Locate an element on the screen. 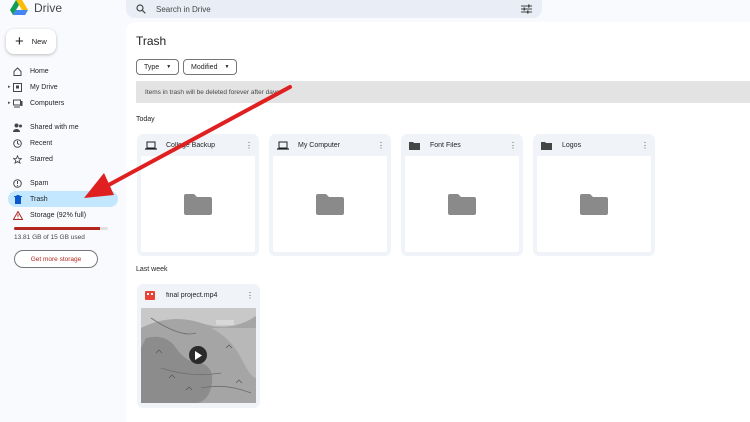  sidebar-item-recent: Recent is located at coordinates (30, 143).